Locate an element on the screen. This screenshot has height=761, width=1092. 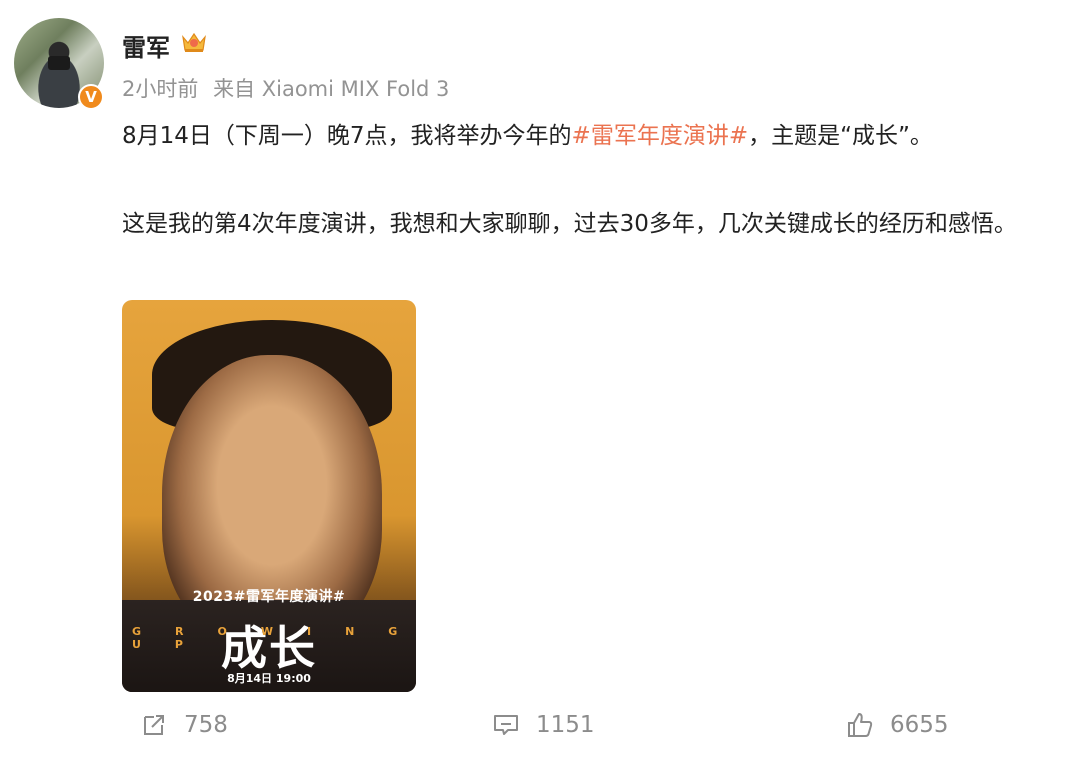
like-button: 6655 is located at coordinates (897, 725).